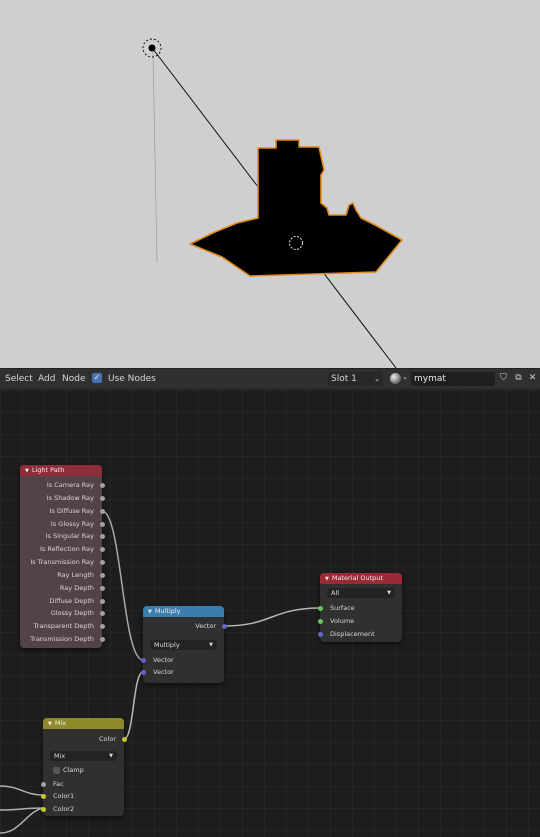 The width and height of the screenshot is (540, 837). What do you see at coordinates (361, 593) in the screenshot?
I see `target-dropdown: All ▼` at bounding box center [361, 593].